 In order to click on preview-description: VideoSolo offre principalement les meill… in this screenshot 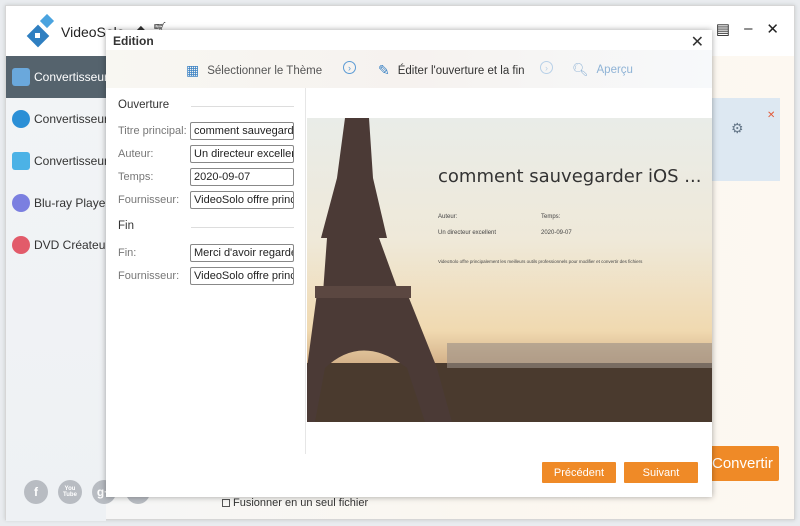, I will do `click(540, 261)`.